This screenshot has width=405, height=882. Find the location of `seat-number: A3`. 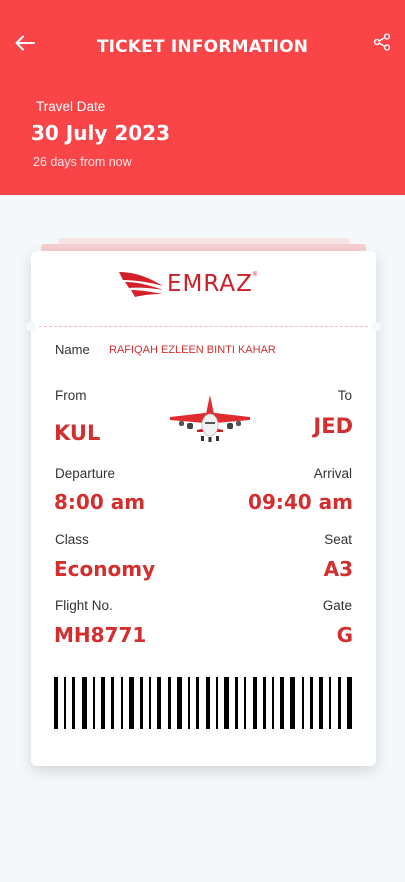

seat-number: A3 is located at coordinates (338, 569).